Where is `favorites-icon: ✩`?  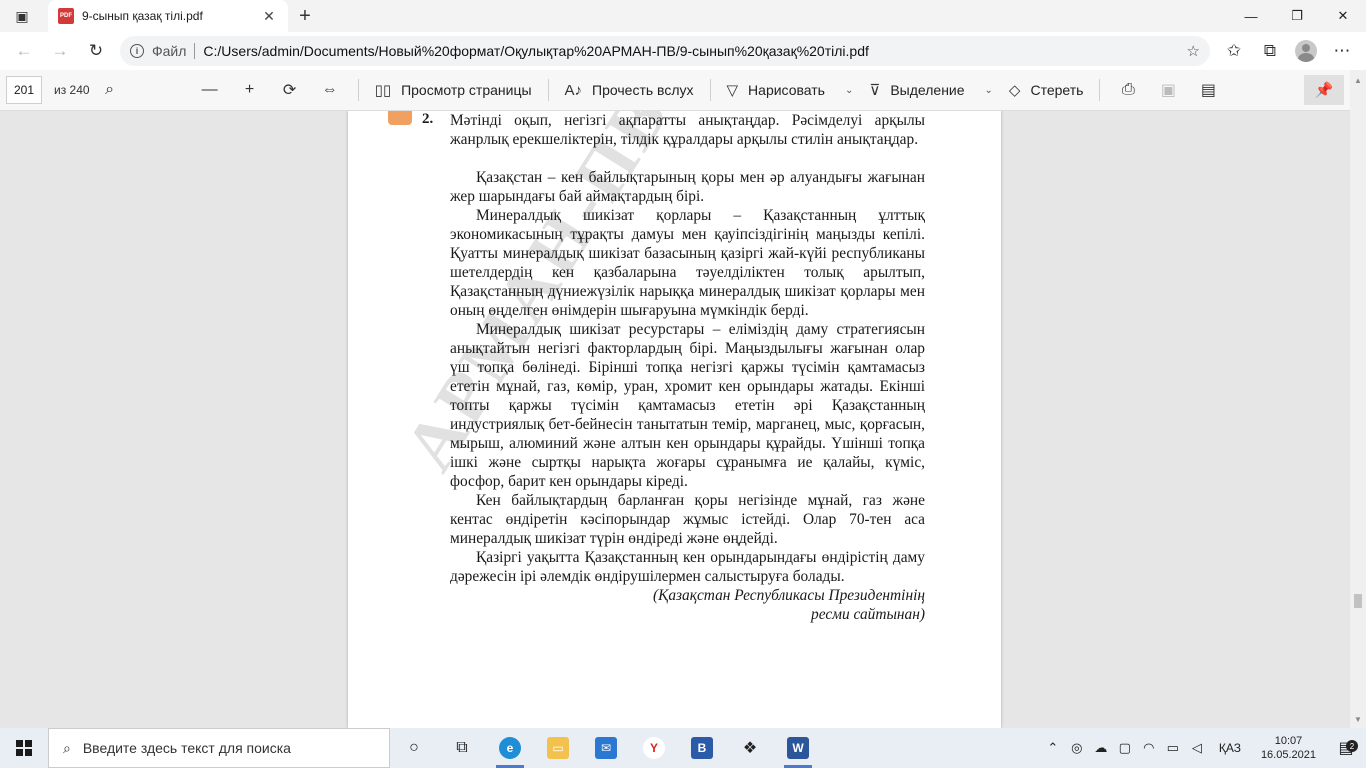
favorites-icon: ✩ is located at coordinates (1234, 51).